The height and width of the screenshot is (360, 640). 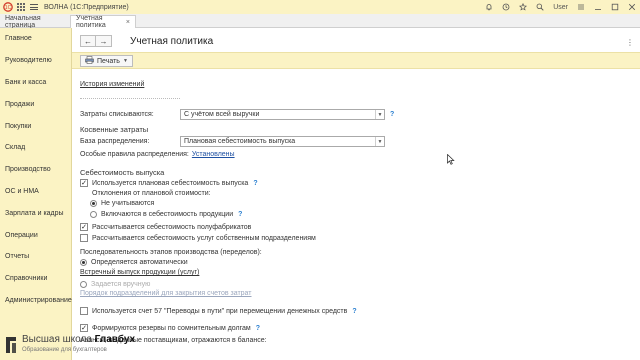 I want to click on favorites-star-icon, so click(x=523, y=7).